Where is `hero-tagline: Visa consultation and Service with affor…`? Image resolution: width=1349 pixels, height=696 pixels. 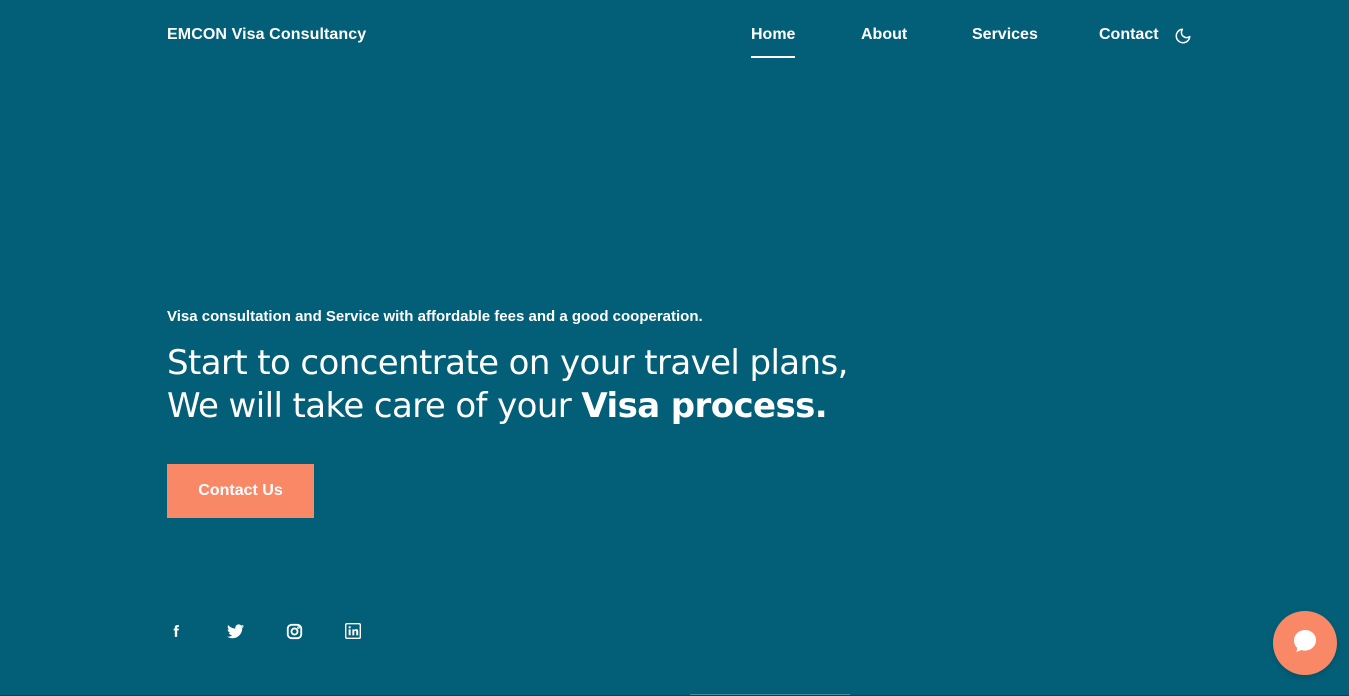 hero-tagline: Visa consultation and Service with affor… is located at coordinates (435, 316).